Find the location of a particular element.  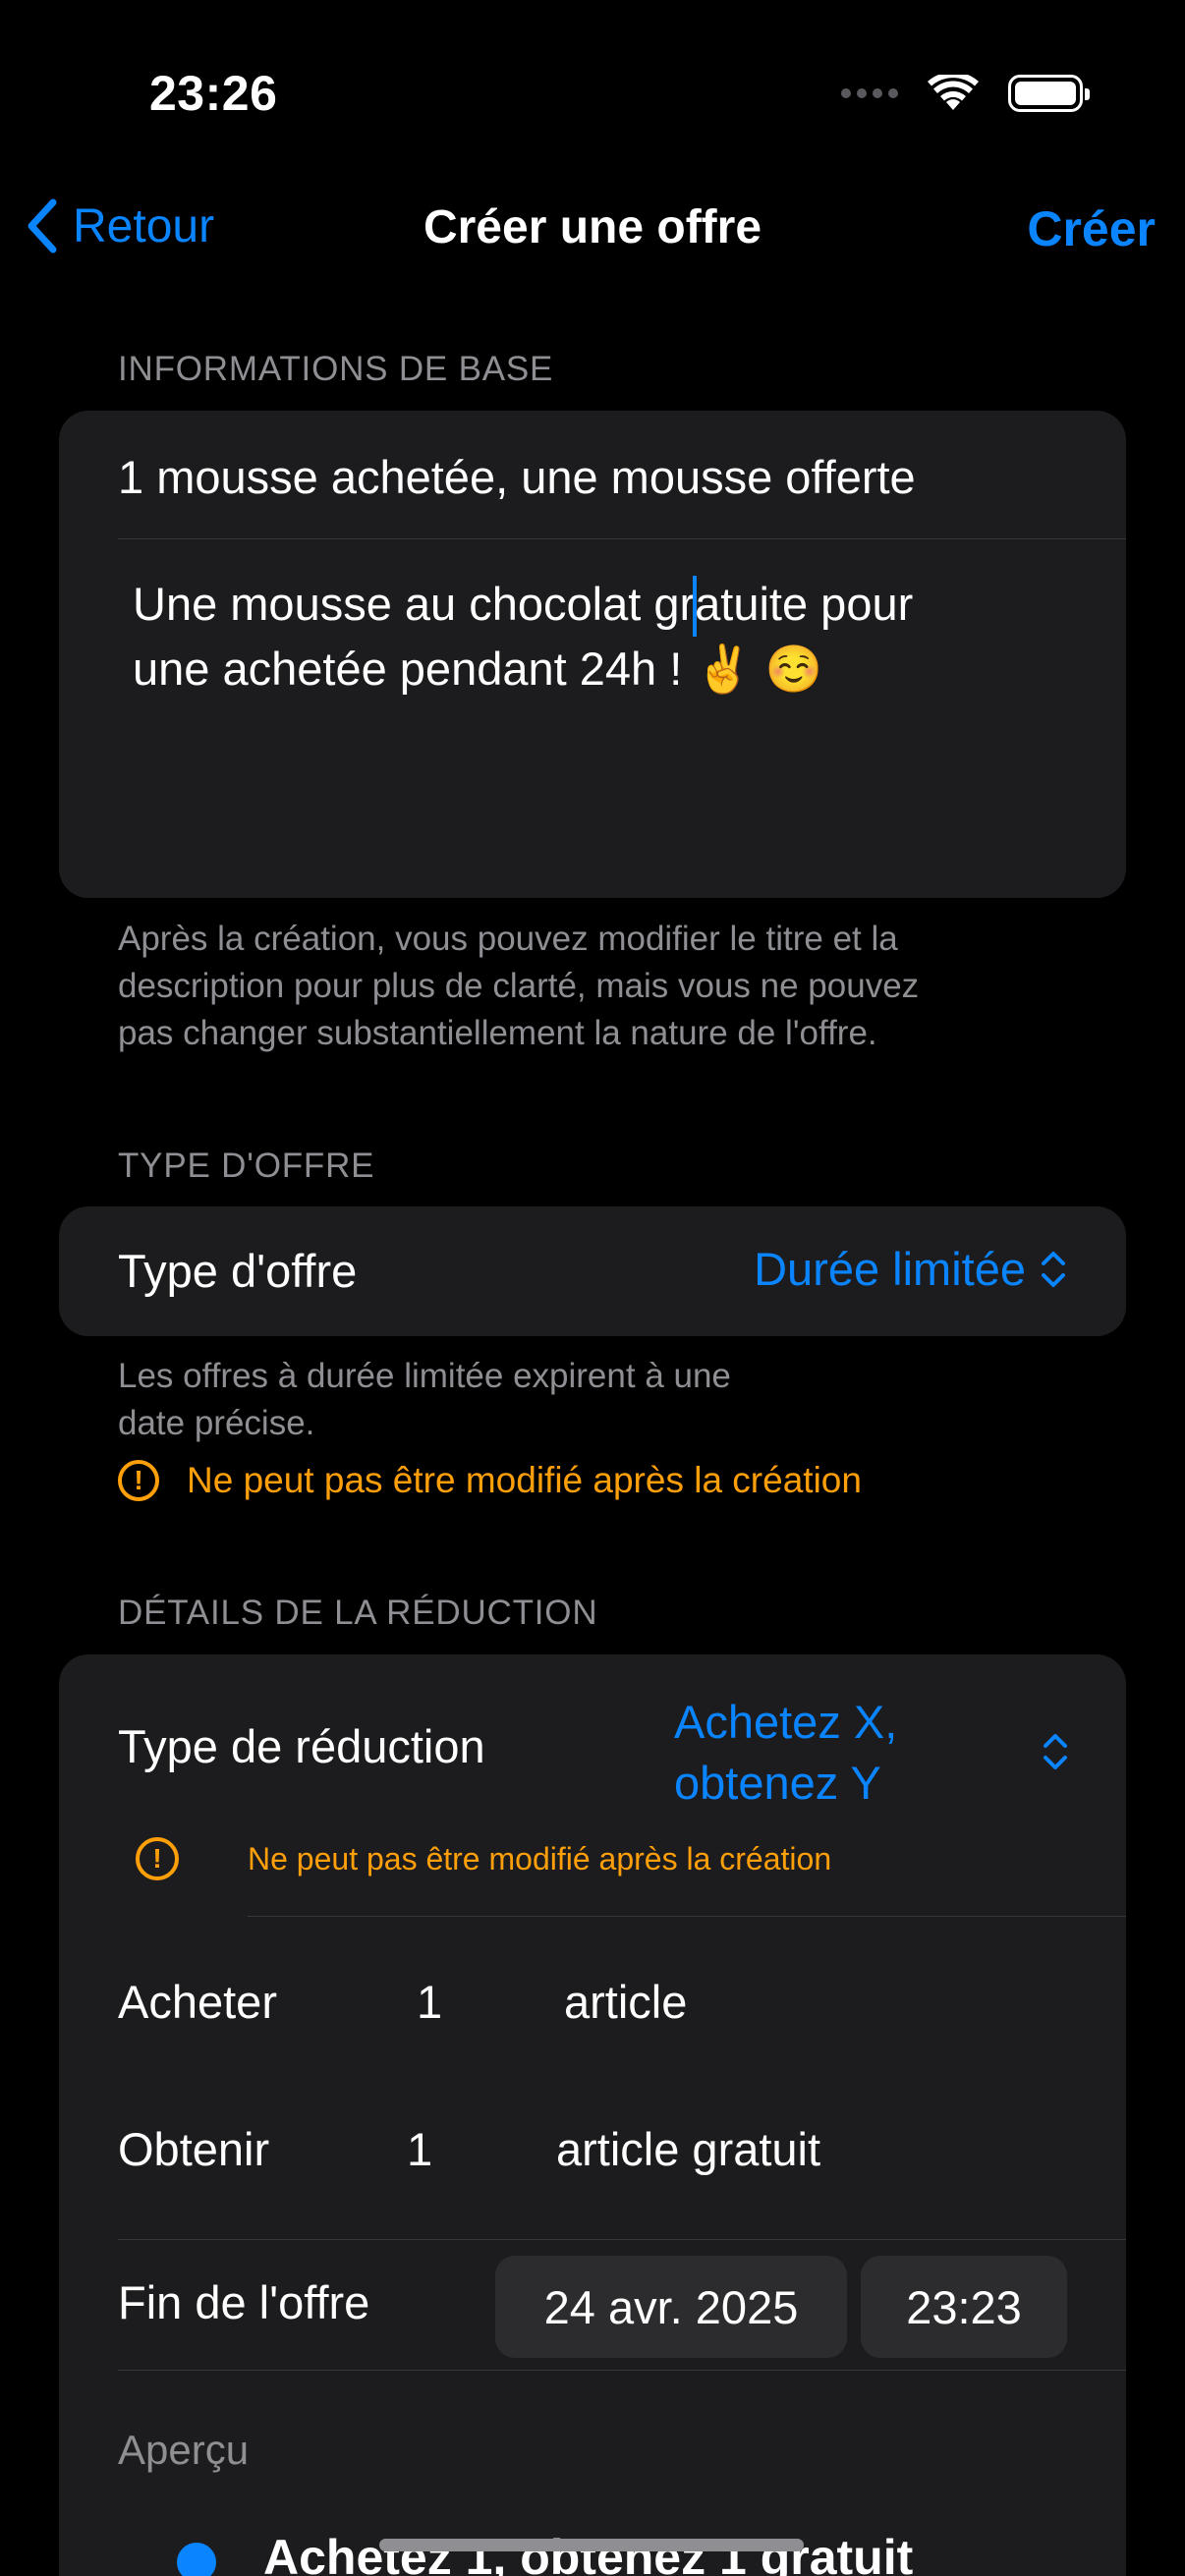

discount-type-label: Type de réduction is located at coordinates (302, 1746).